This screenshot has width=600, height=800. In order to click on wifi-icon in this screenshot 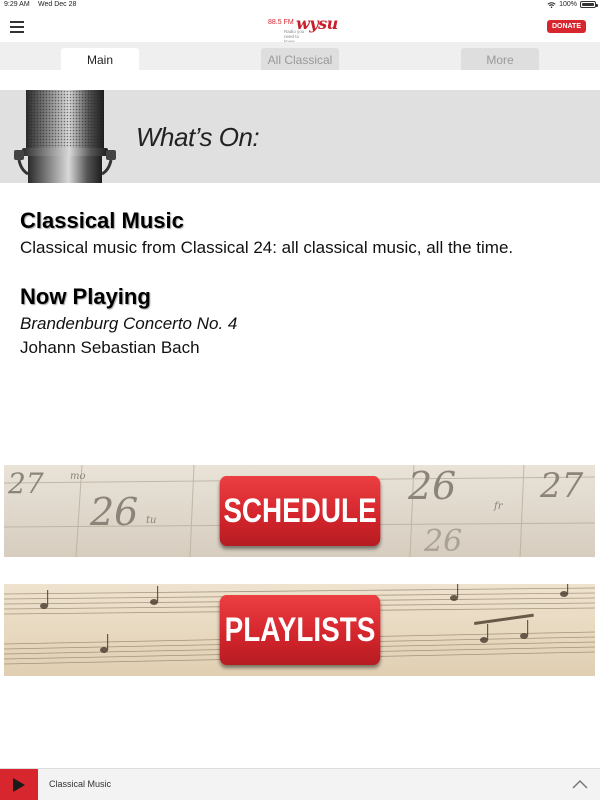, I will do `click(551, 4)`.